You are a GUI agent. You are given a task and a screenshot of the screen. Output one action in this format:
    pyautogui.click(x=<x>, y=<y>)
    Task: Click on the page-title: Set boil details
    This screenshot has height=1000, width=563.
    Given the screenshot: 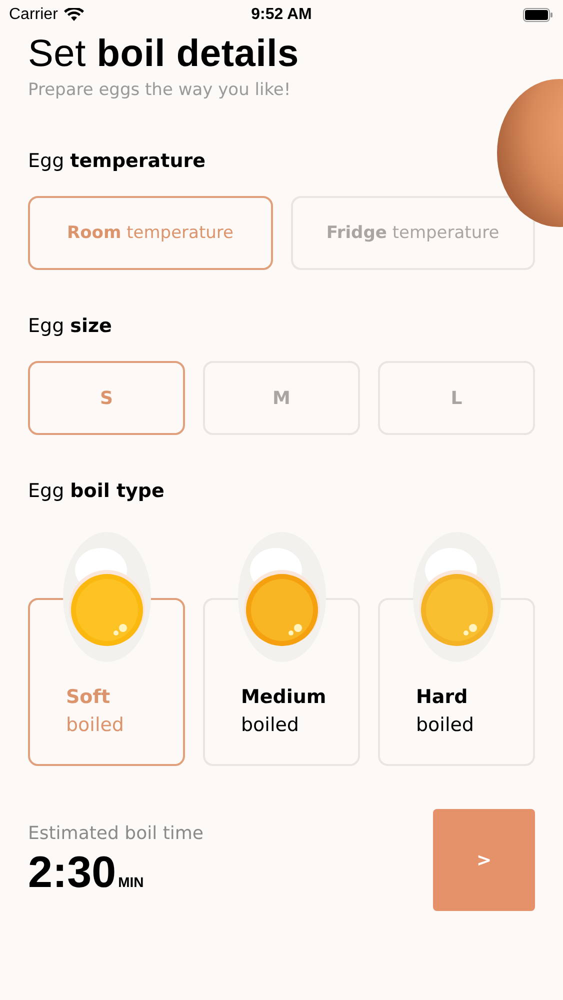 What is the action you would take?
    pyautogui.click(x=164, y=54)
    